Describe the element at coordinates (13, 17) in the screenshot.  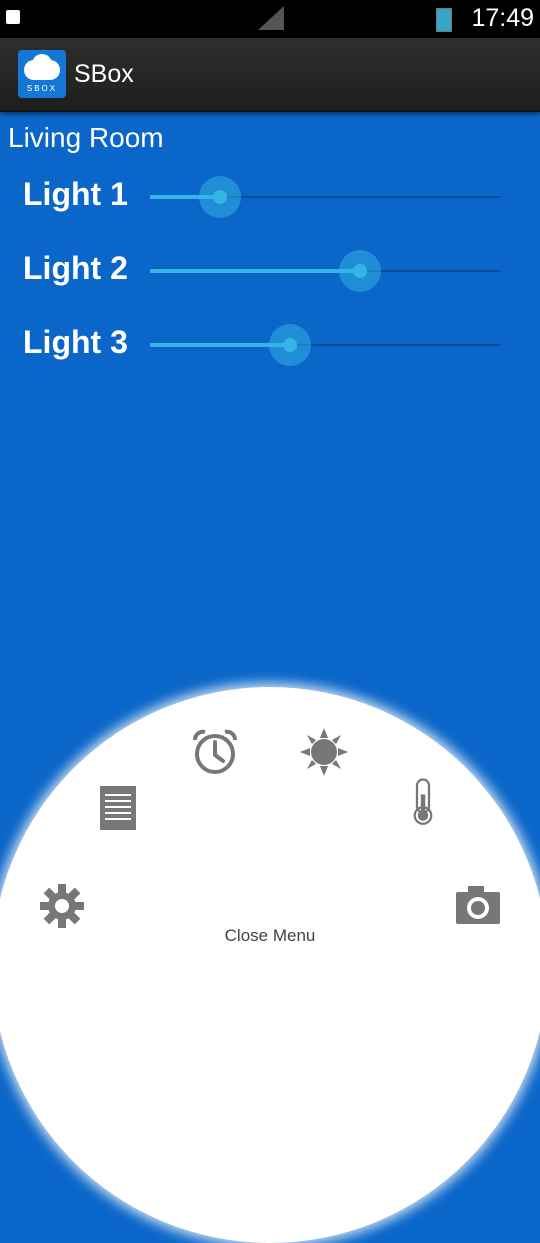
I see `usb-debug-icon` at that location.